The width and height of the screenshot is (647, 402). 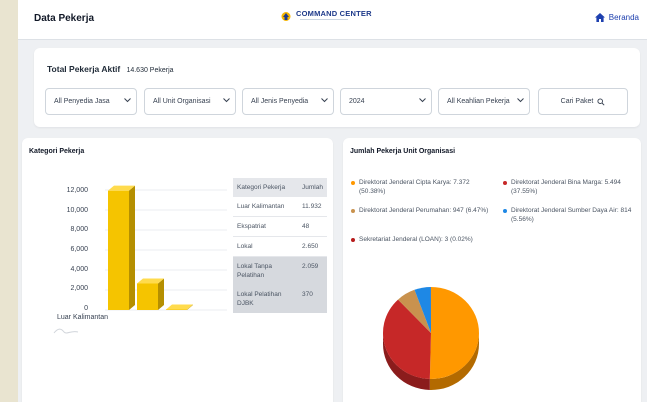 I want to click on home-link: Beranda, so click(x=616, y=17).